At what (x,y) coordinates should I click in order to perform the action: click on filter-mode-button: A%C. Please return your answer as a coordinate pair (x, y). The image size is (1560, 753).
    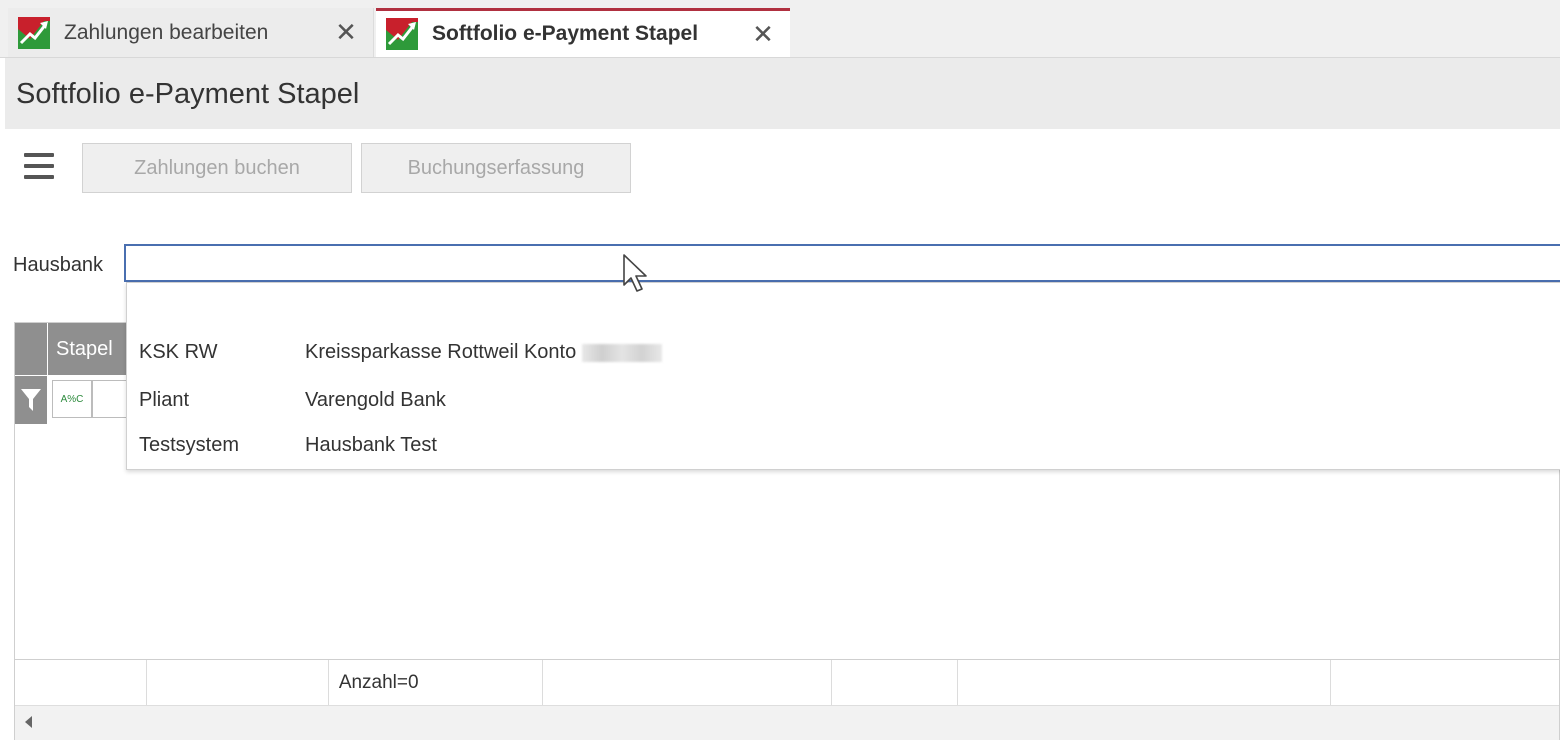
    Looking at the image, I should click on (72, 399).